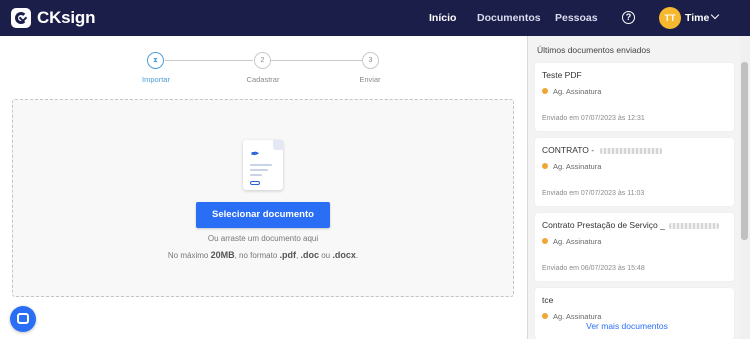  I want to click on nav-item-inicio: Início, so click(442, 18).